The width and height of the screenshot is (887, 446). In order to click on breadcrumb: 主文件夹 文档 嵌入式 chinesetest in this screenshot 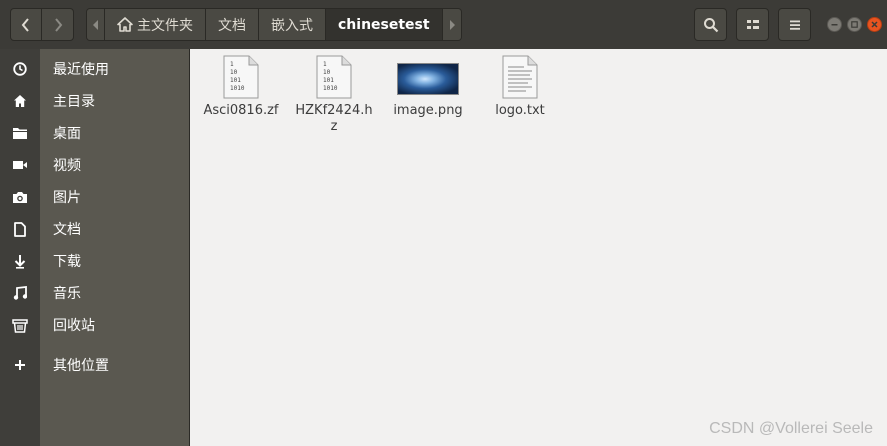, I will do `click(274, 24)`.